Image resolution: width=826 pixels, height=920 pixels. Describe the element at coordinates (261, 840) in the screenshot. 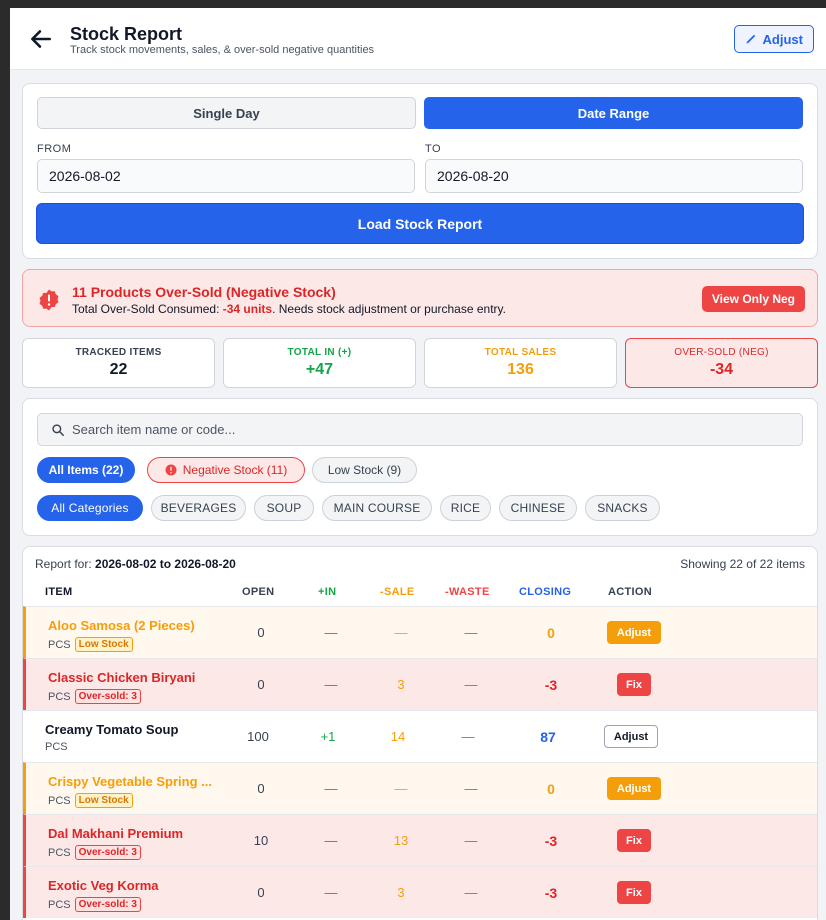

I see `cell-open: 10` at that location.